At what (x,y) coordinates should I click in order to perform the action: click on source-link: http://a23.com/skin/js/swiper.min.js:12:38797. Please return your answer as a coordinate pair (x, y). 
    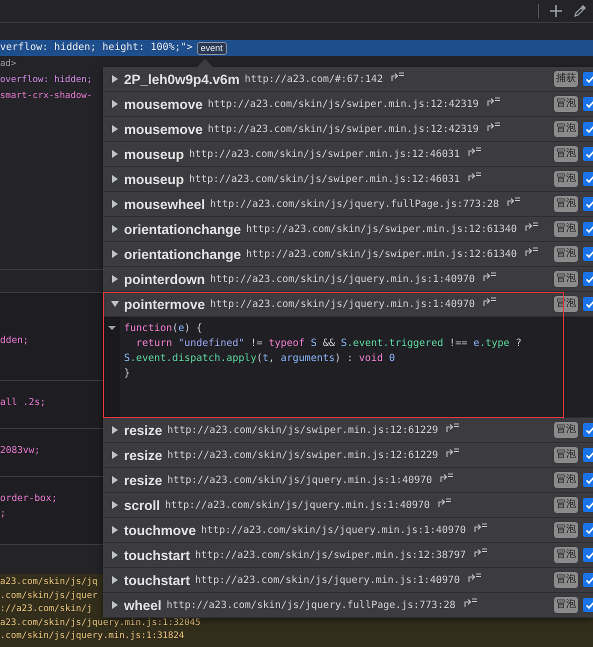
    Looking at the image, I should click on (330, 555).